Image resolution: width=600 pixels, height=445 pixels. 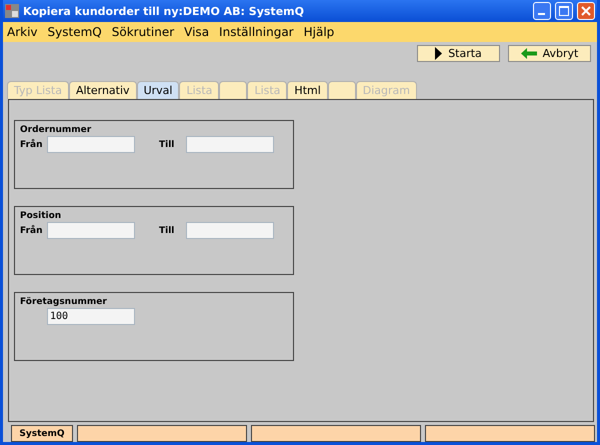 I want to click on group-title: Företagsnummer, so click(x=64, y=302).